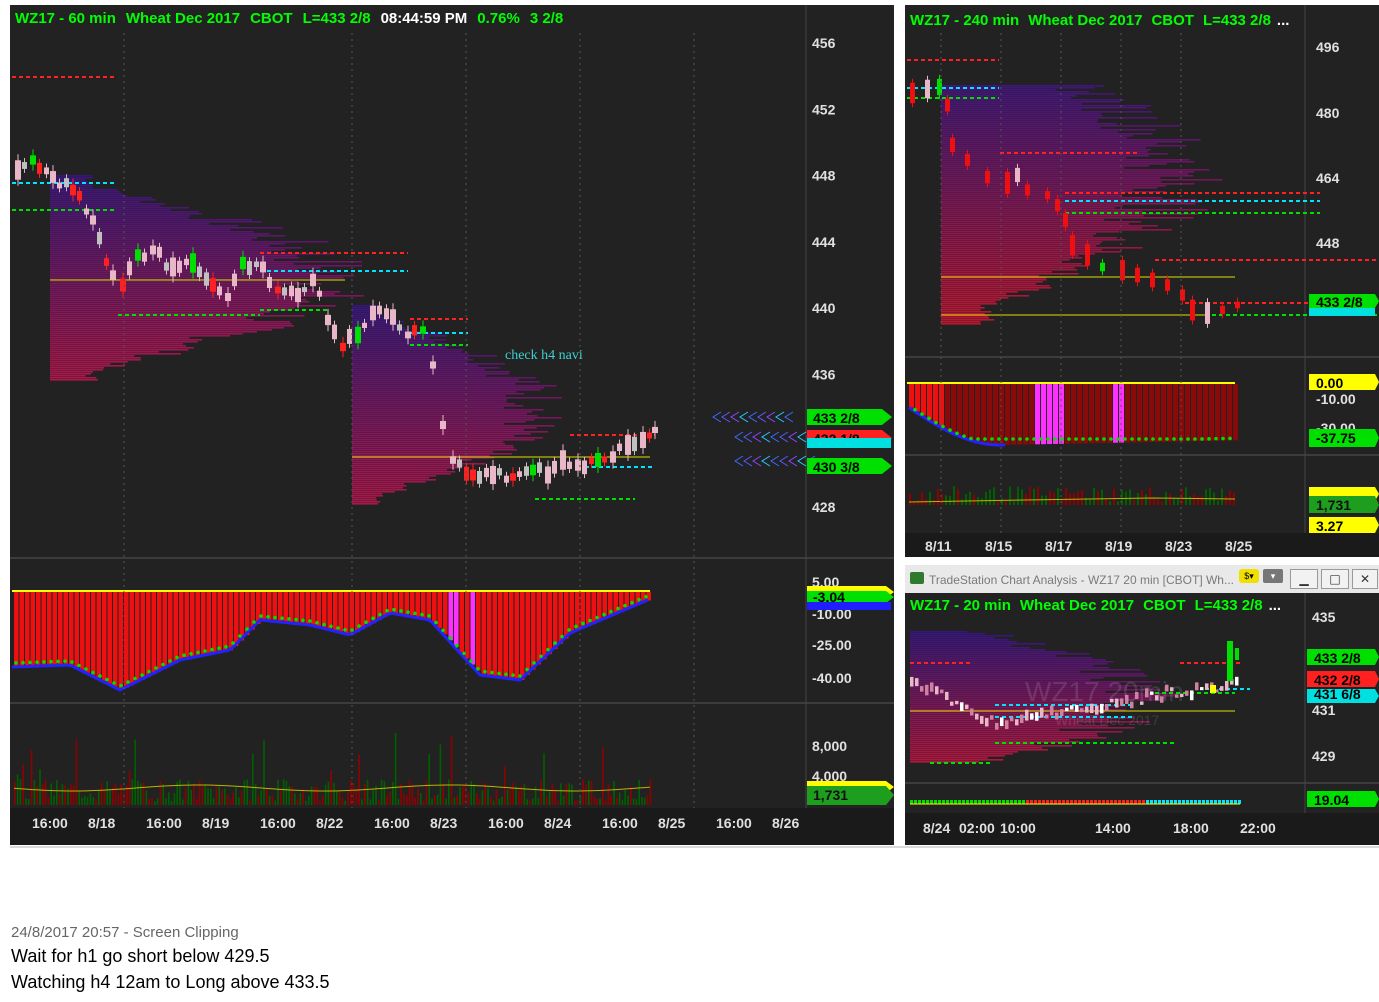 The width and height of the screenshot is (1379, 1002). What do you see at coordinates (170, 982) in the screenshot?
I see `note-line-2: Watching h4 12am to Long above 433.5` at bounding box center [170, 982].